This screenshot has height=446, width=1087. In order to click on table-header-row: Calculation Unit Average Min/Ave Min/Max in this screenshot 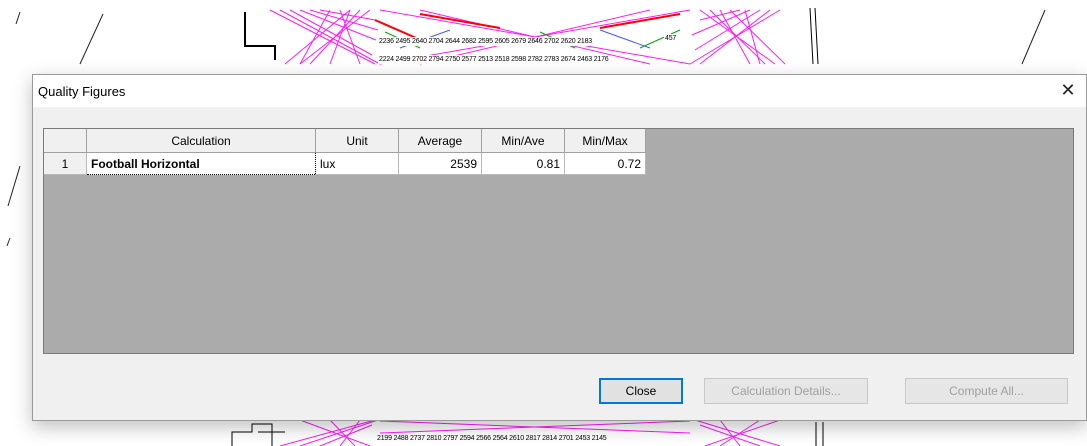, I will do `click(345, 141)`.